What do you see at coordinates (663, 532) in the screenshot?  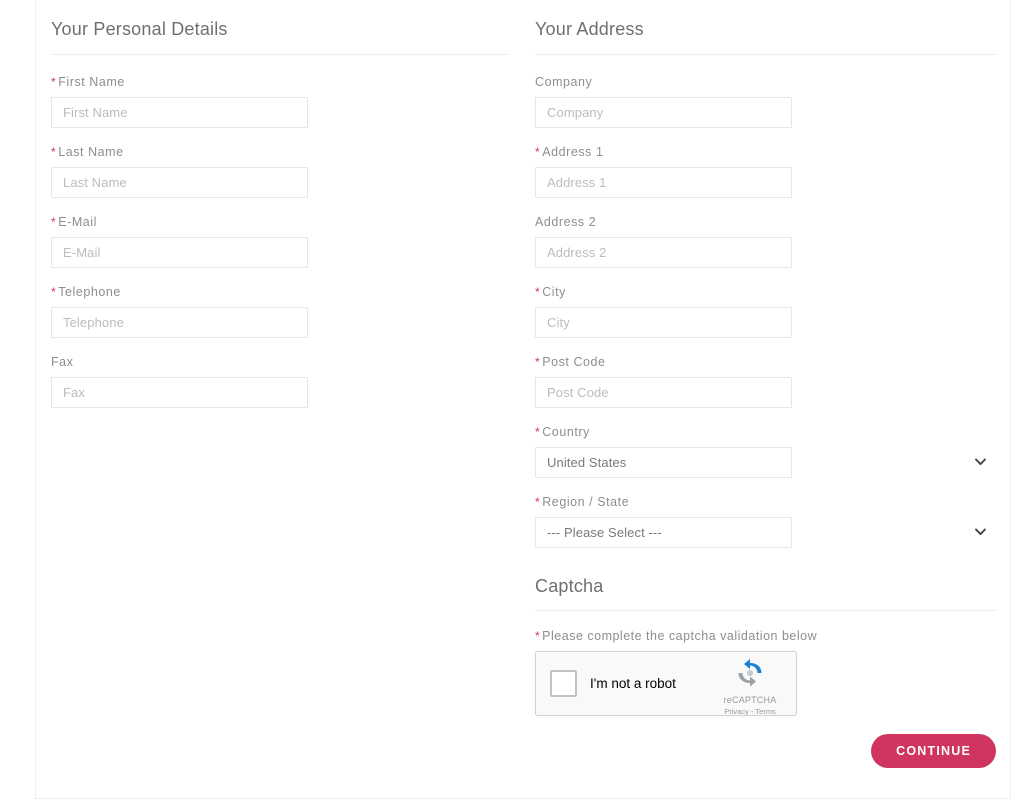 I see `region-select: --- Please Select ---` at bounding box center [663, 532].